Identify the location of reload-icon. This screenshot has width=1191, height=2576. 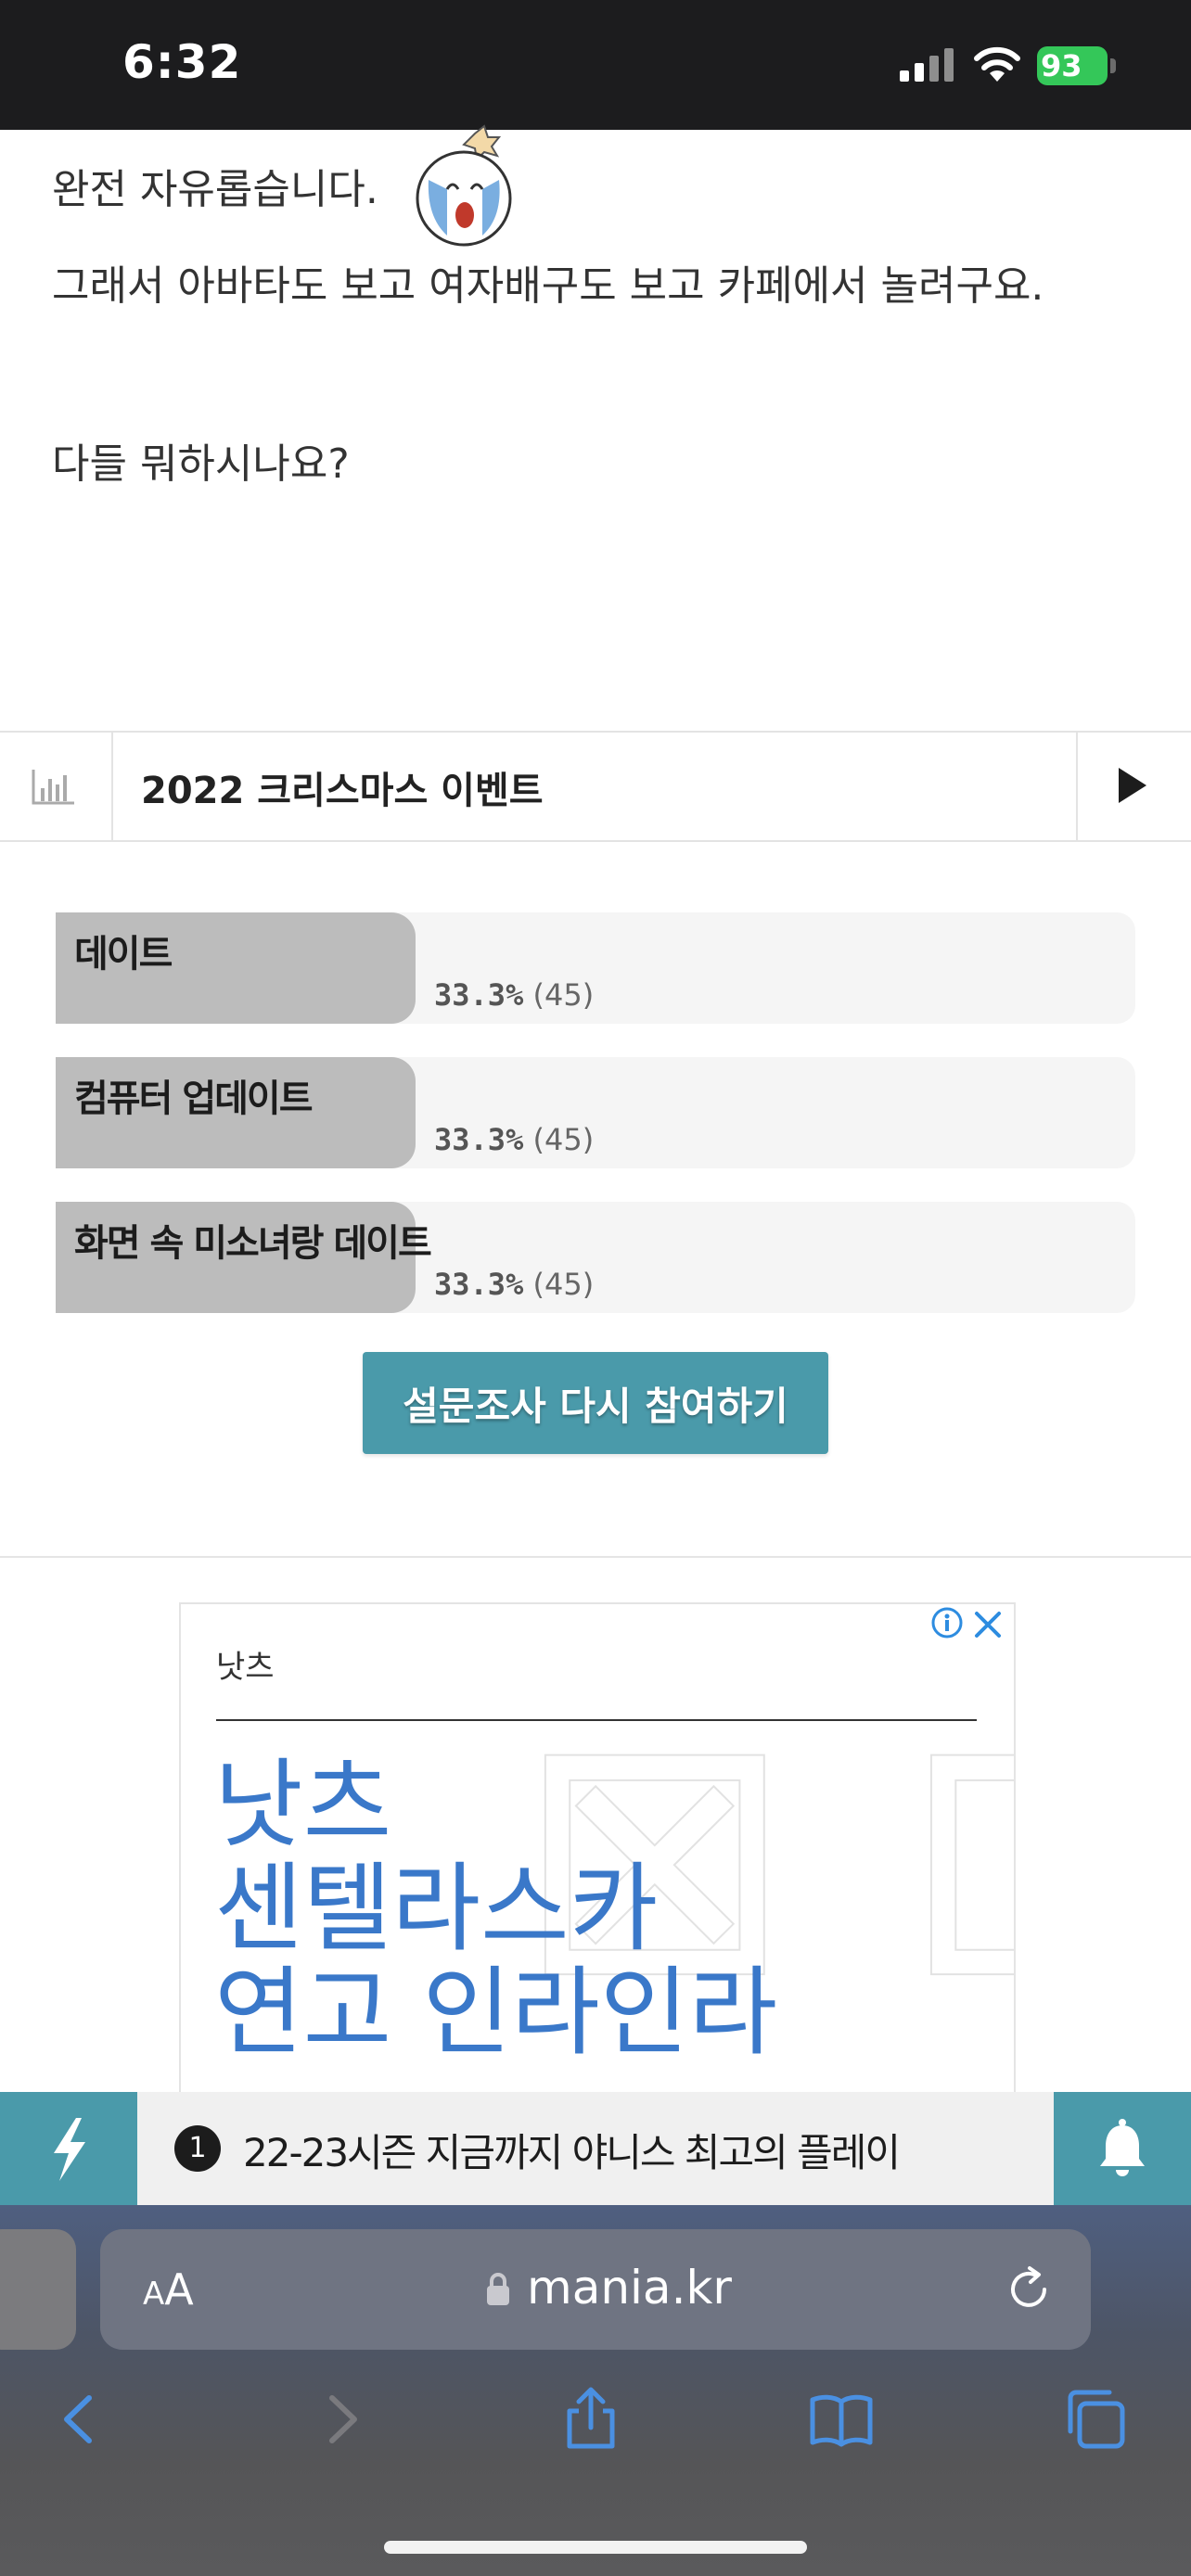
(1029, 2289).